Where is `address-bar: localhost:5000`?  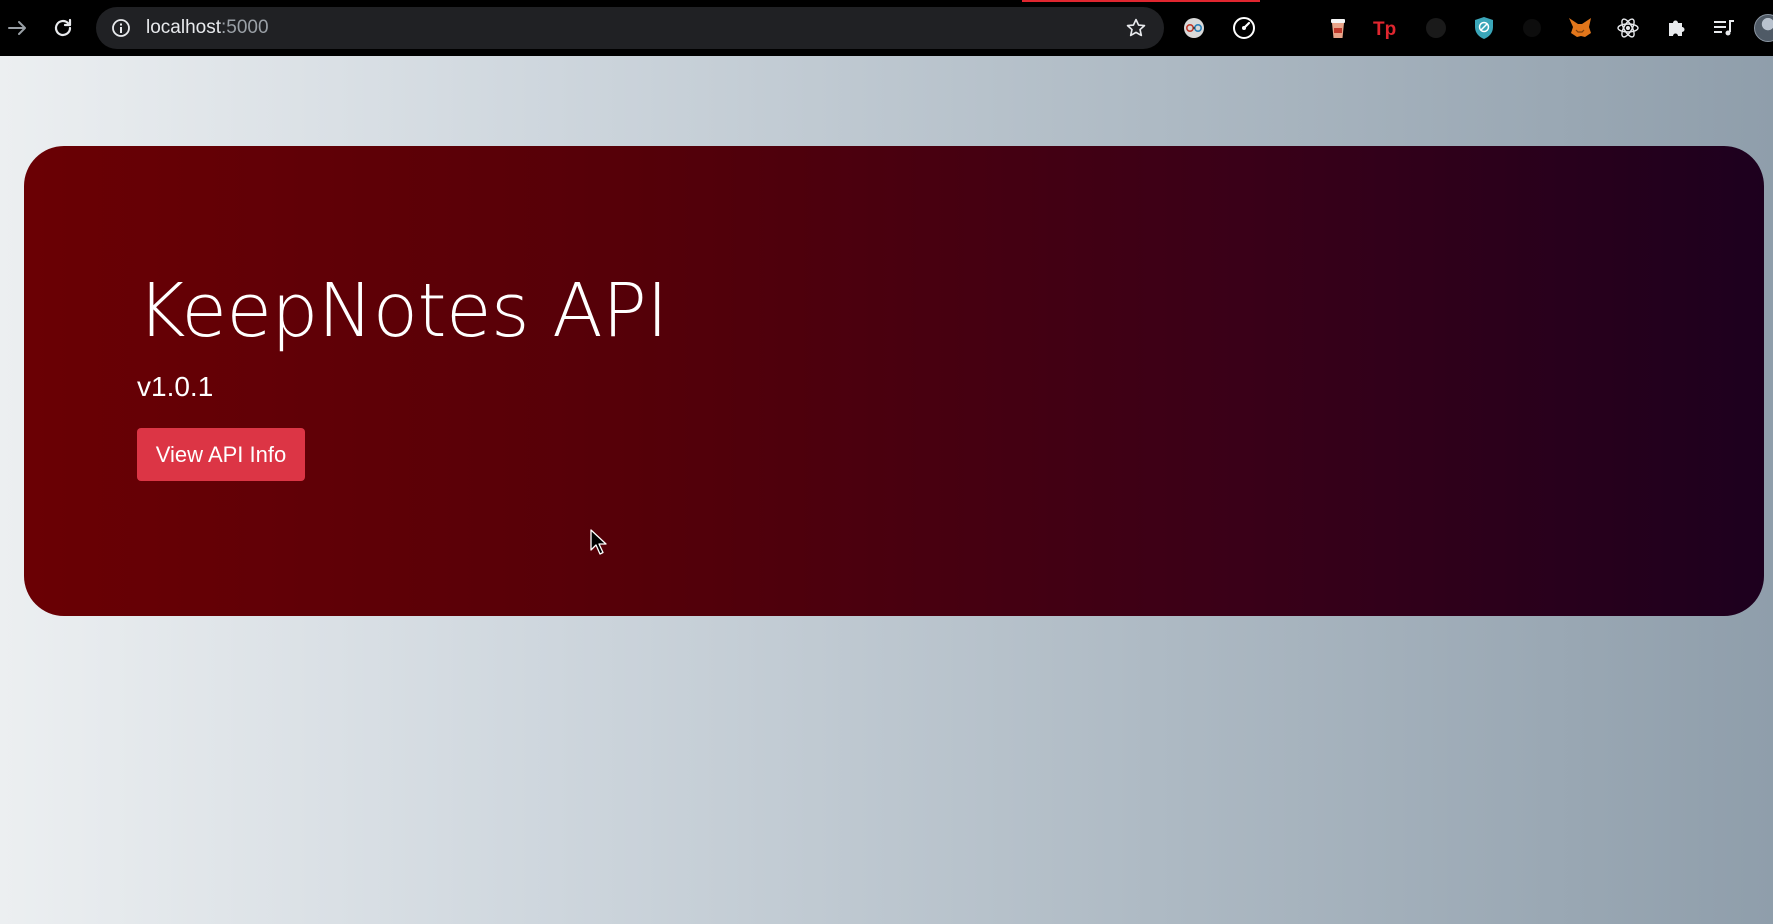
address-bar: localhost:5000 is located at coordinates (630, 28).